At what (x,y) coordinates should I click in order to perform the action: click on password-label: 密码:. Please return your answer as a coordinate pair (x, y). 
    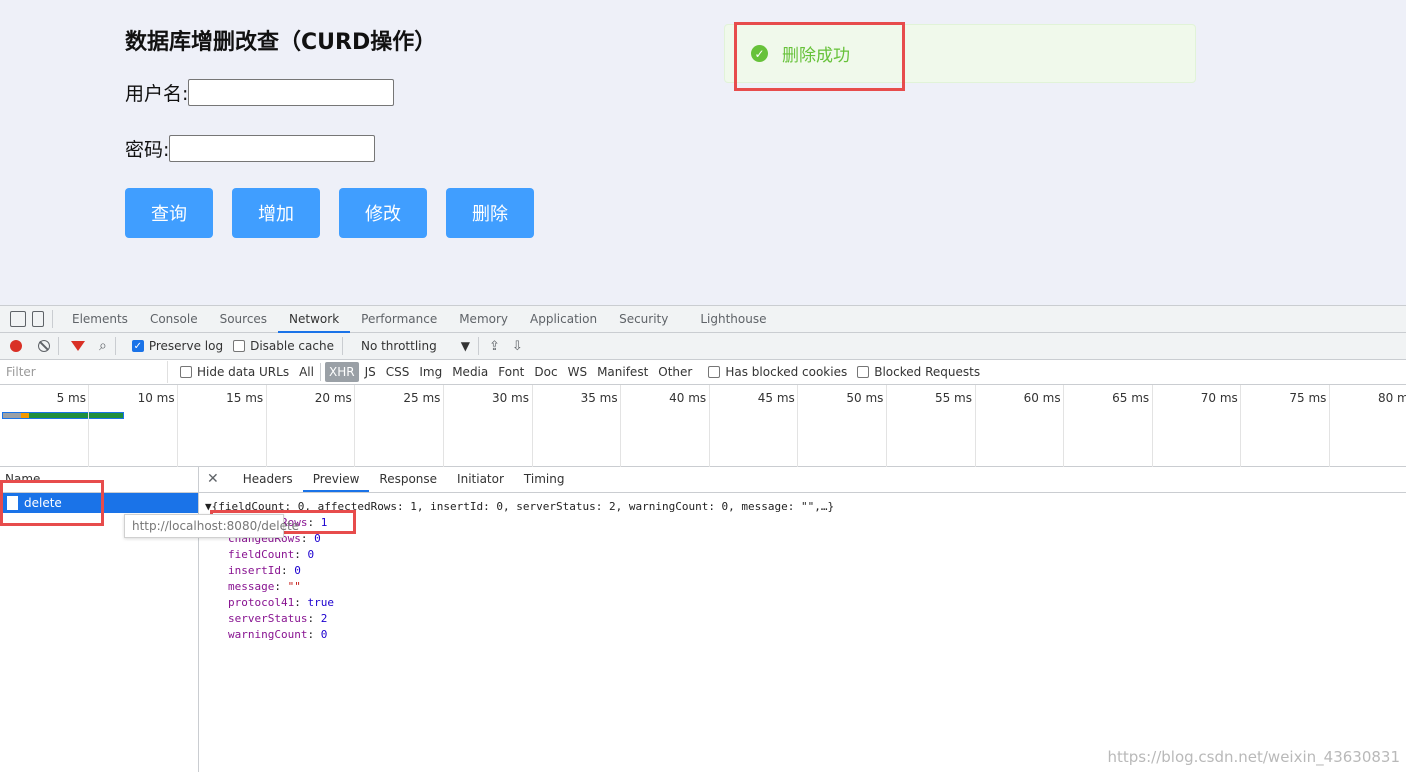
    Looking at the image, I should click on (147, 150).